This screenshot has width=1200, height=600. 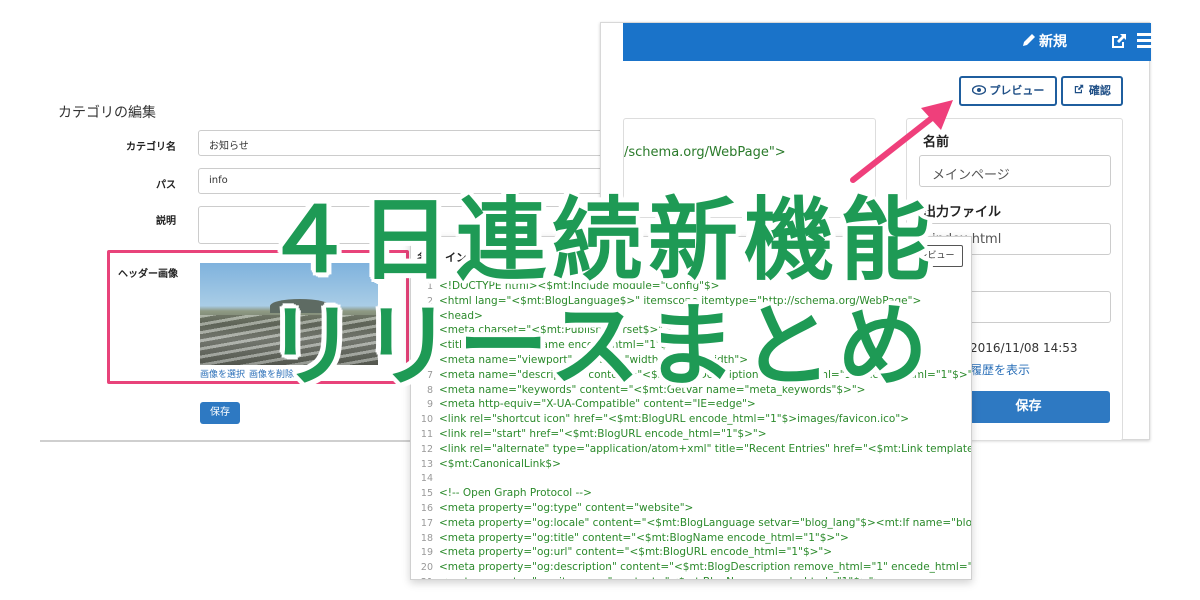 I want to click on code-text: <!-- Open Graph Protocol -->, so click(x=515, y=493).